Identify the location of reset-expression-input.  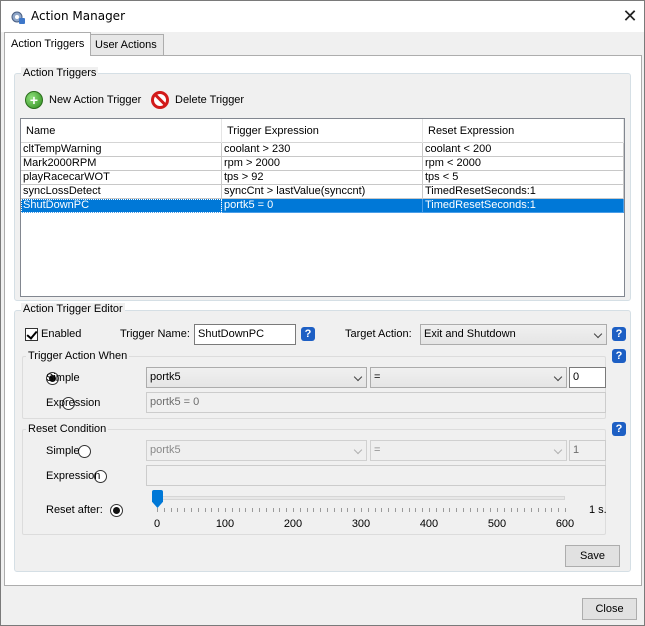
(376, 475).